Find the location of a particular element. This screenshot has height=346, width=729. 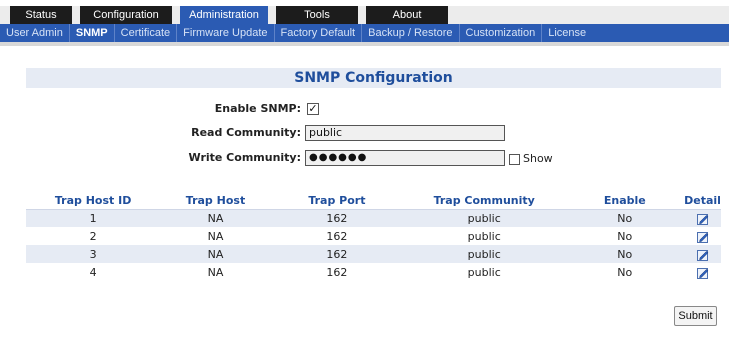

table-row: 4 NA 162 public No is located at coordinates (373, 272).